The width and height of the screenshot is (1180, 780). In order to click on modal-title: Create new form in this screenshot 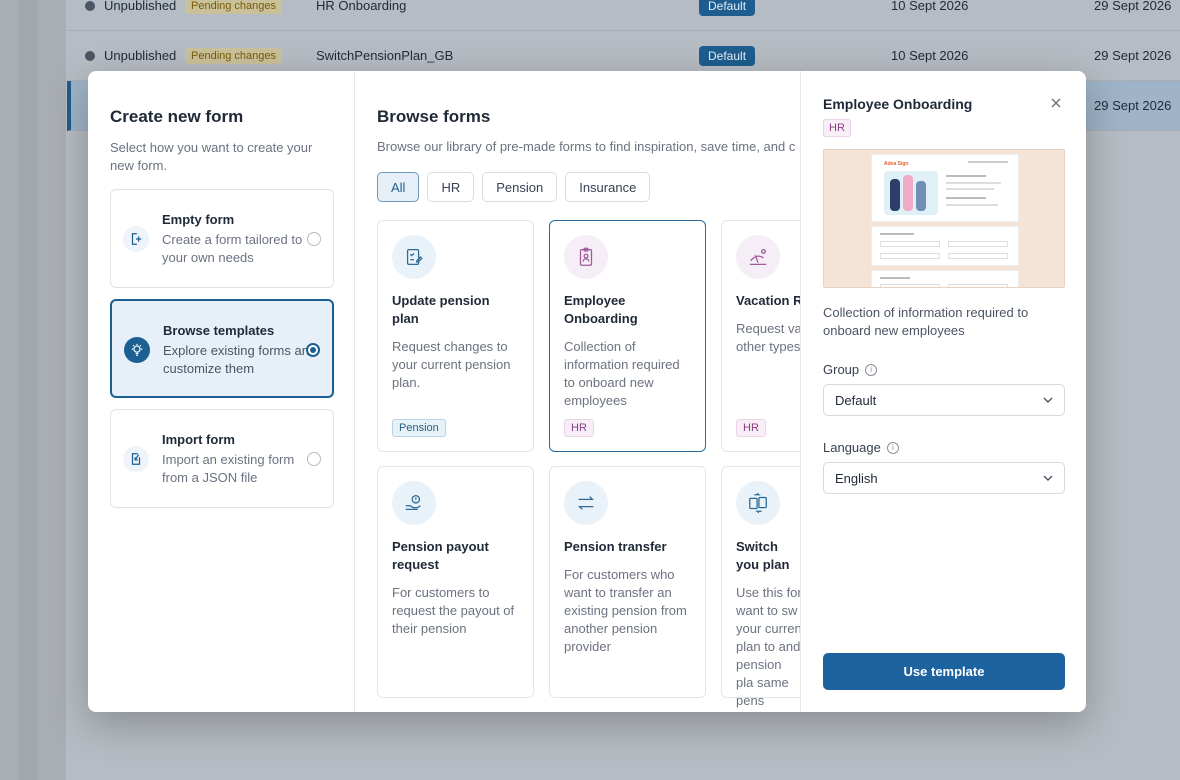, I will do `click(177, 116)`.